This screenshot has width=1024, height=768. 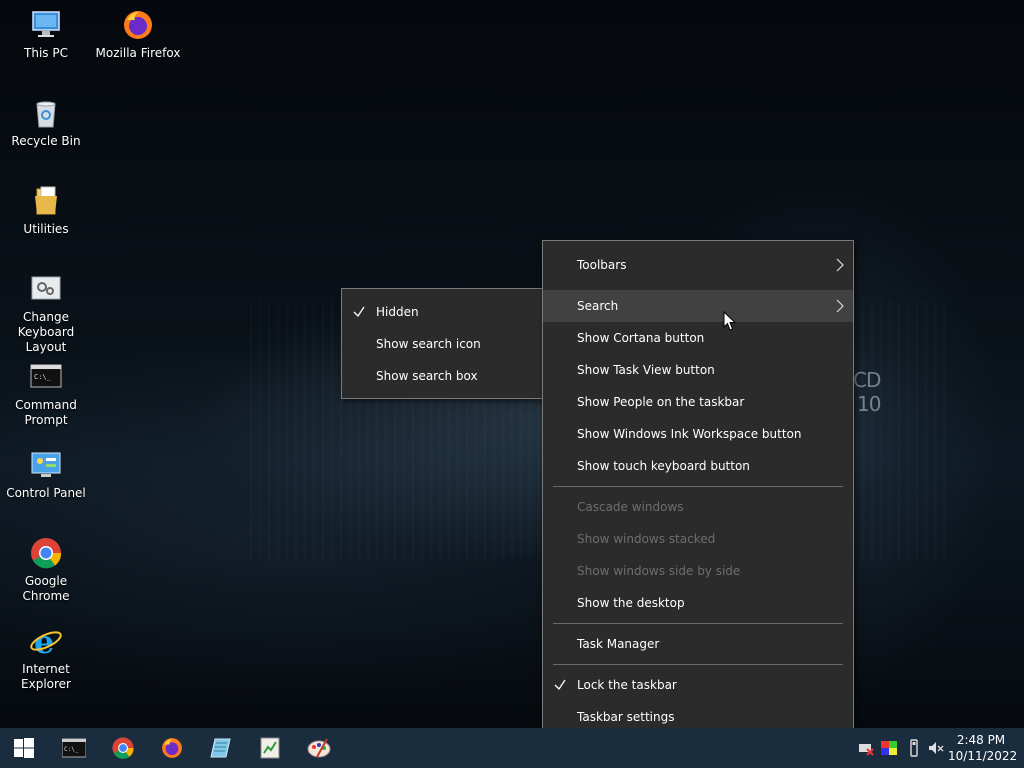 I want to click on menu-item-show-the-desktop: Show the desktop, so click(x=698, y=603).